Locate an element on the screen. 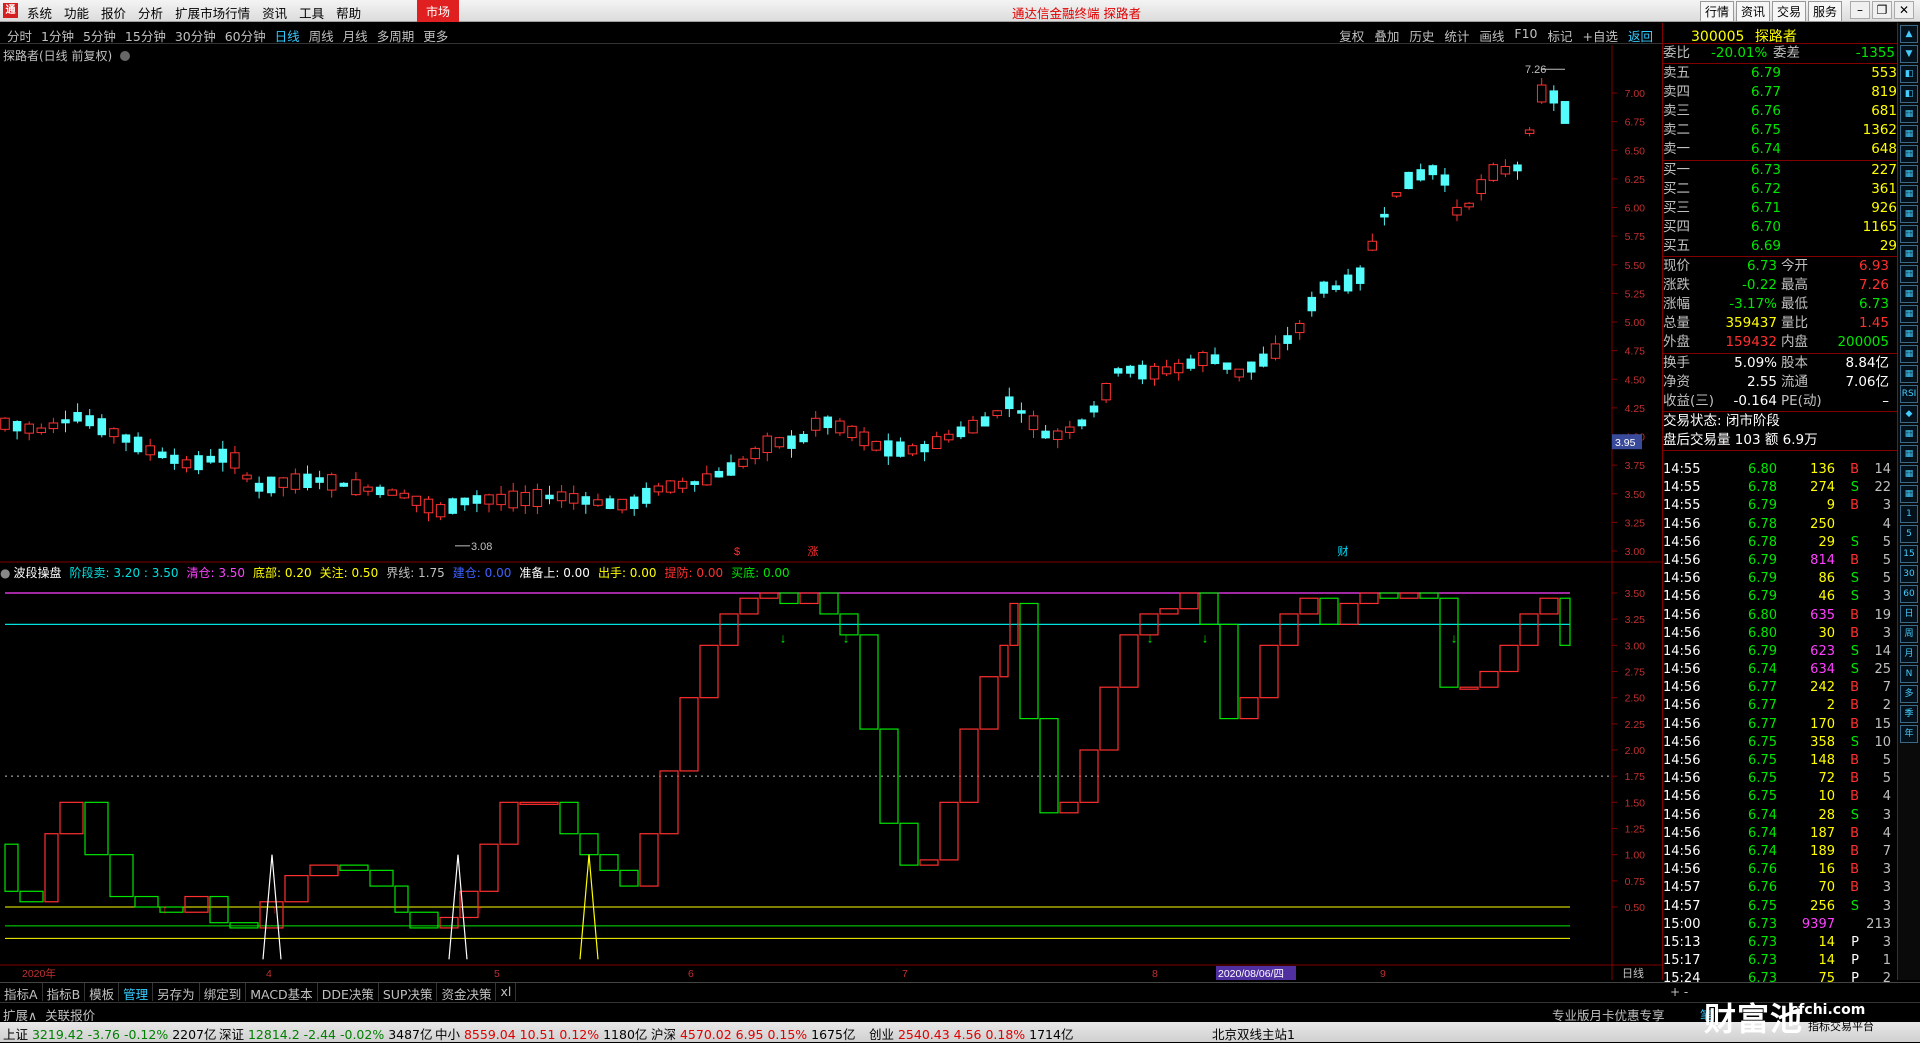 This screenshot has width=1920, height=1043. chart-tool-button: 画线 is located at coordinates (1491, 35).